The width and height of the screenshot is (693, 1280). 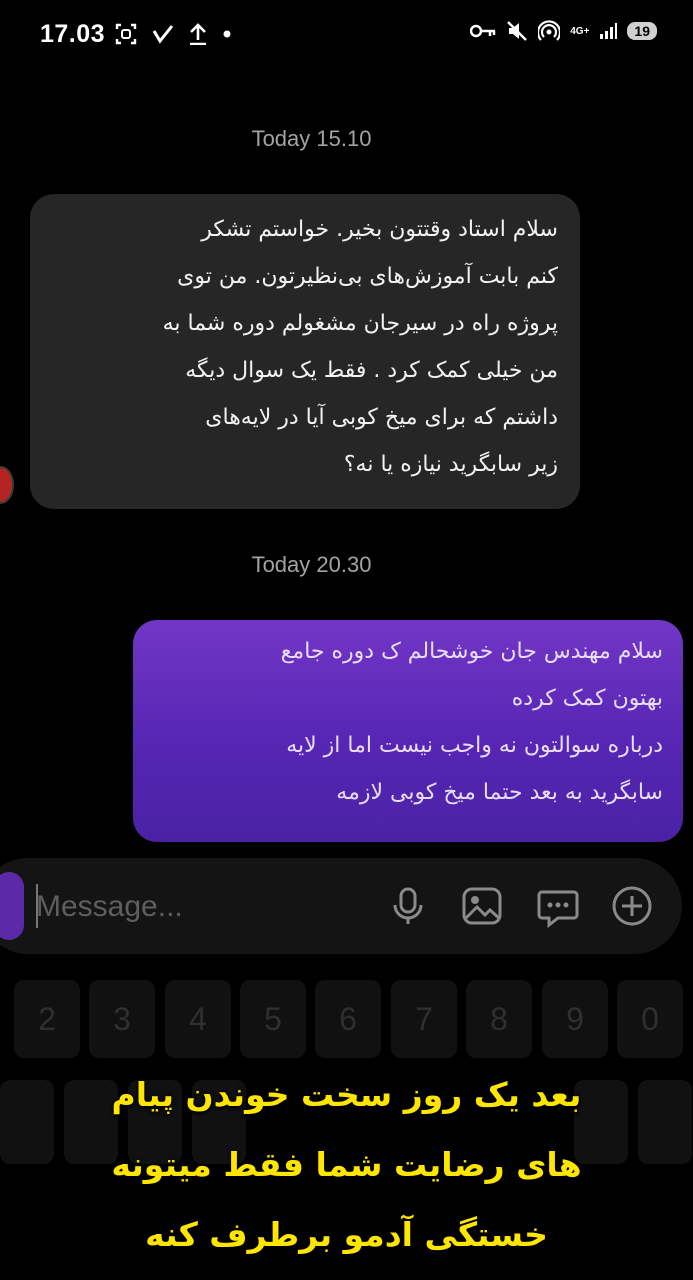 What do you see at coordinates (73, 34) in the screenshot?
I see `status-time: 17.03` at bounding box center [73, 34].